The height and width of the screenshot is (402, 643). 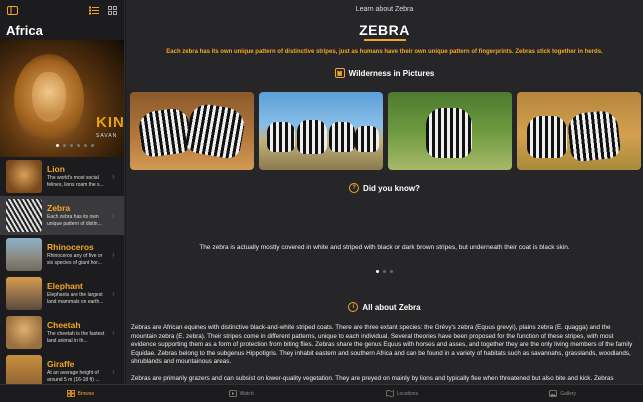 What do you see at coordinates (112, 10) in the screenshot?
I see `grid-view-icon` at bounding box center [112, 10].